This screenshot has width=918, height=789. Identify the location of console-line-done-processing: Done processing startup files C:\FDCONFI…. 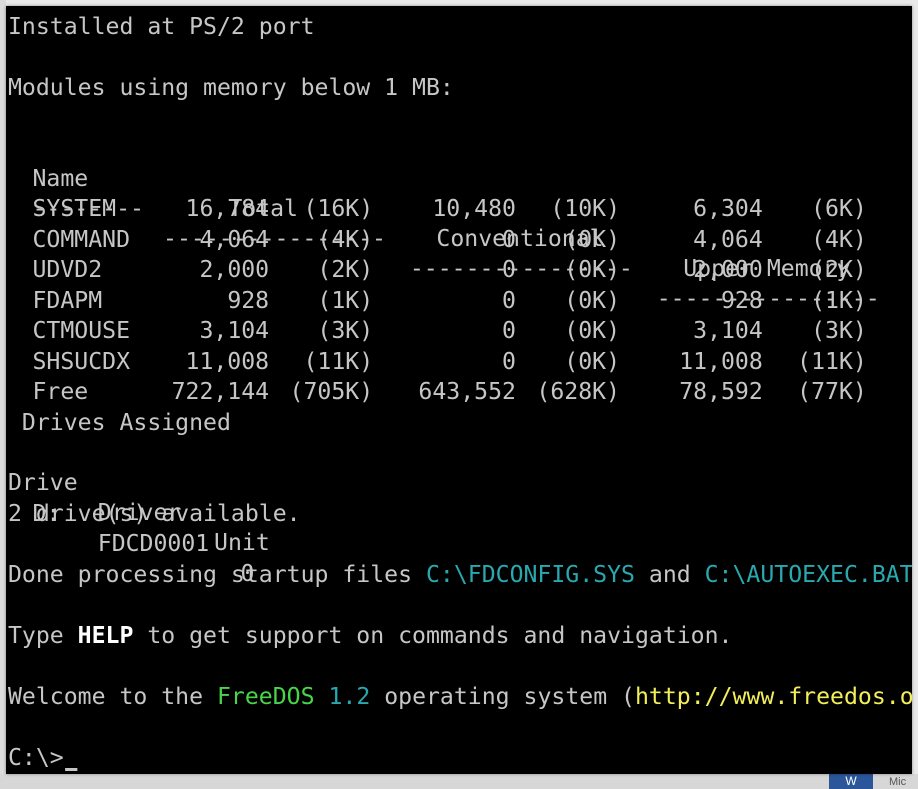
(460, 575).